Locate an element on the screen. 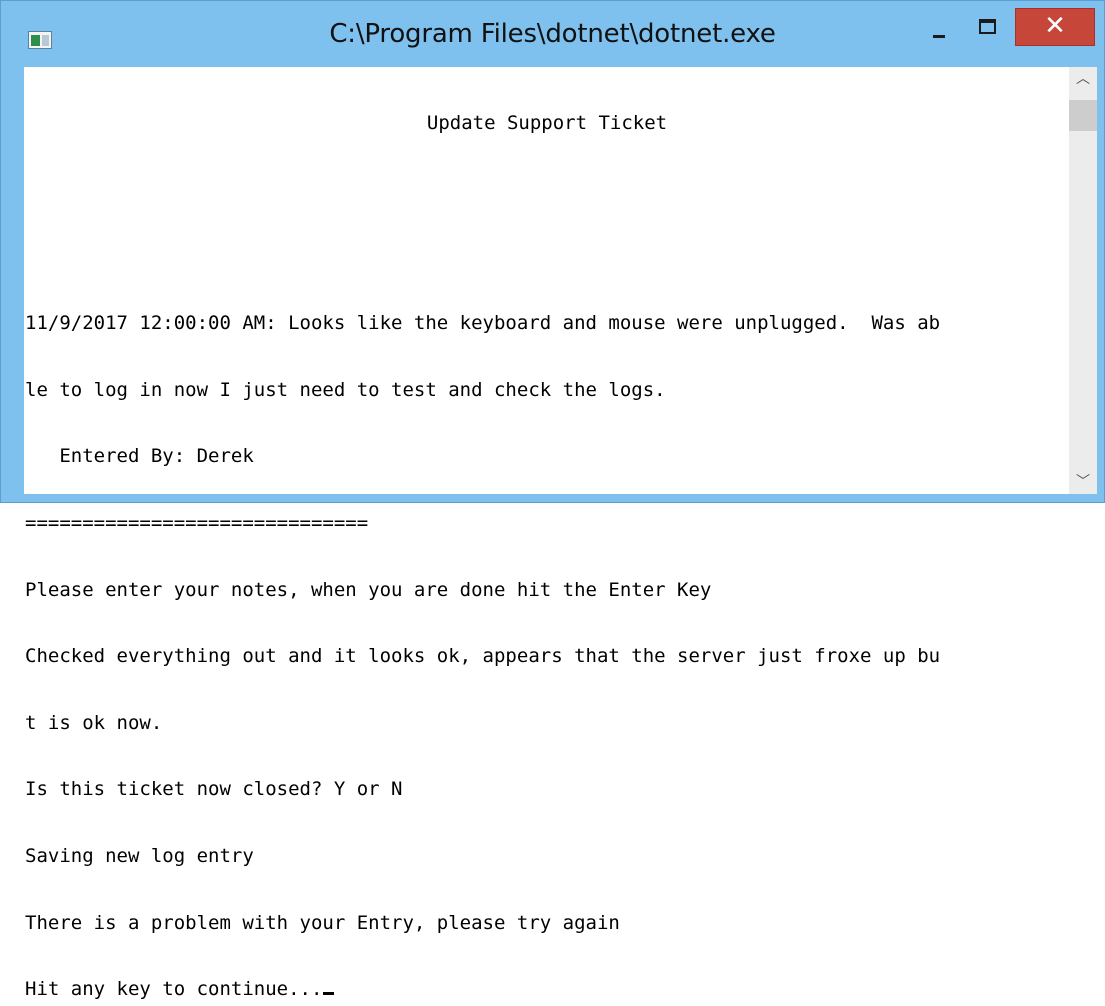 This screenshot has width=1105, height=1006. text-cursor is located at coordinates (329, 994).